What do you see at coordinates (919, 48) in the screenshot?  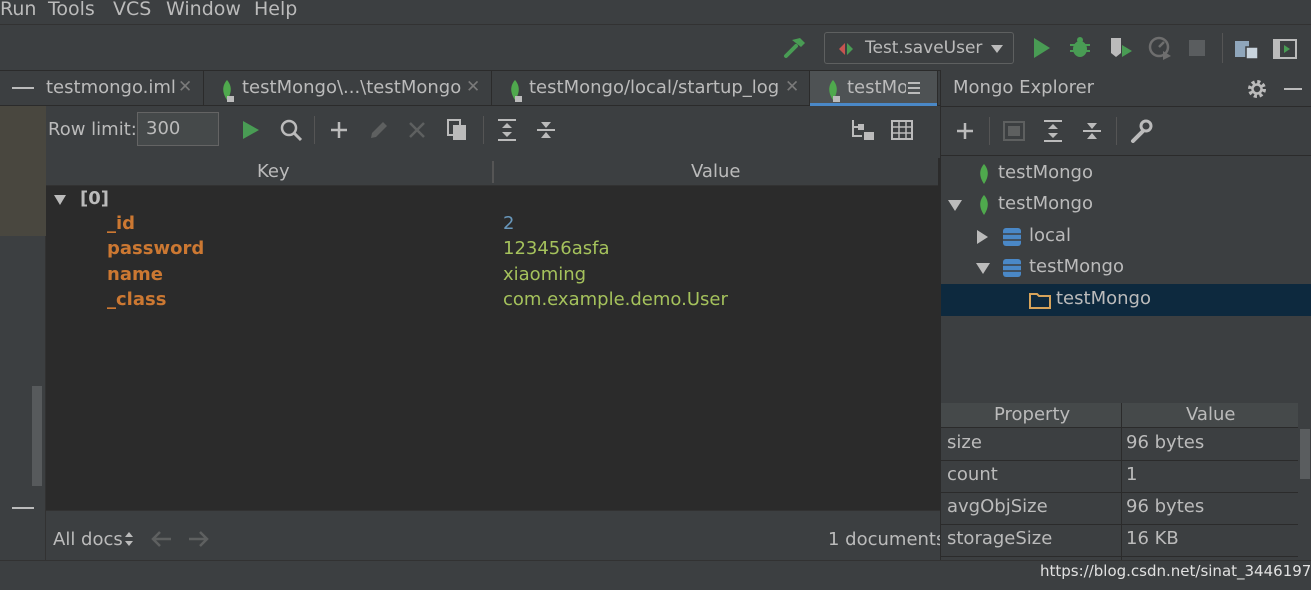 I see `run-configuration-select: Test.saveUser` at bounding box center [919, 48].